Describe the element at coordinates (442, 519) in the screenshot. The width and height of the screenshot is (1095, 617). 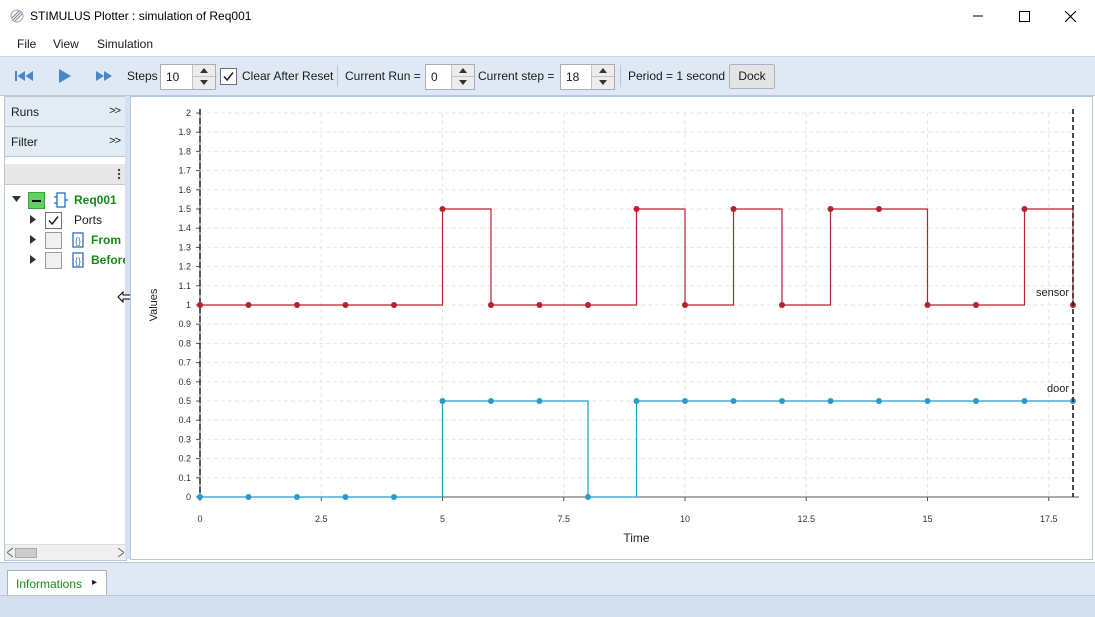
I see `x-tick-label: 5` at that location.